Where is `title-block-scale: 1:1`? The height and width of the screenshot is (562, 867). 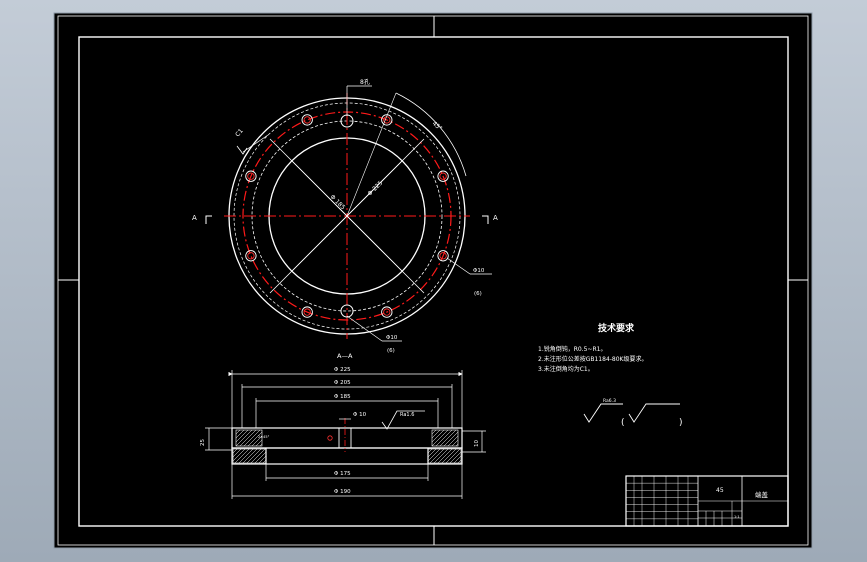 title-block-scale: 1:1 is located at coordinates (737, 517).